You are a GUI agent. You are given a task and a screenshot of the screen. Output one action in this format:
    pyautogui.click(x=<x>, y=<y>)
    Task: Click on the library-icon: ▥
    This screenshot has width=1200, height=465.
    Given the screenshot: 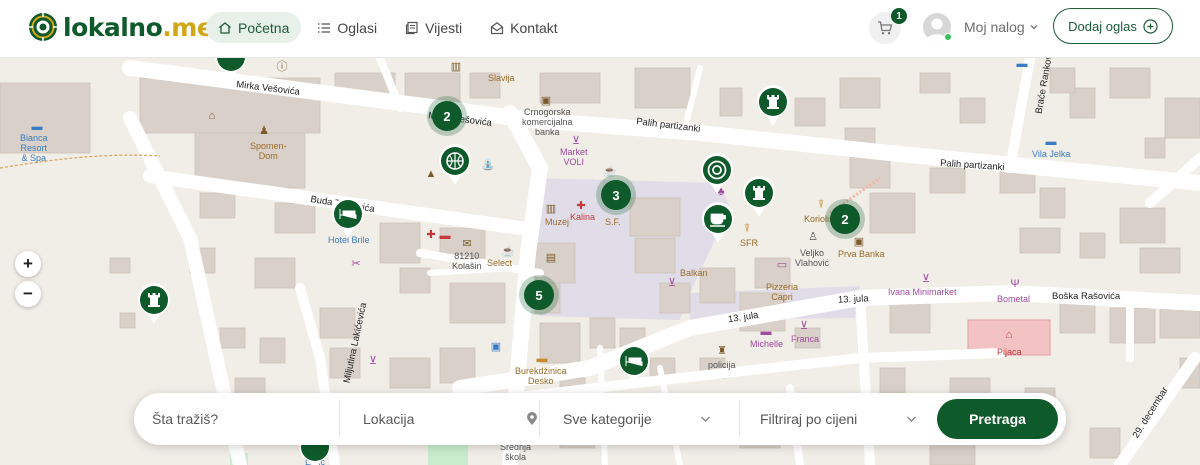 What is the action you would take?
    pyautogui.click(x=456, y=67)
    